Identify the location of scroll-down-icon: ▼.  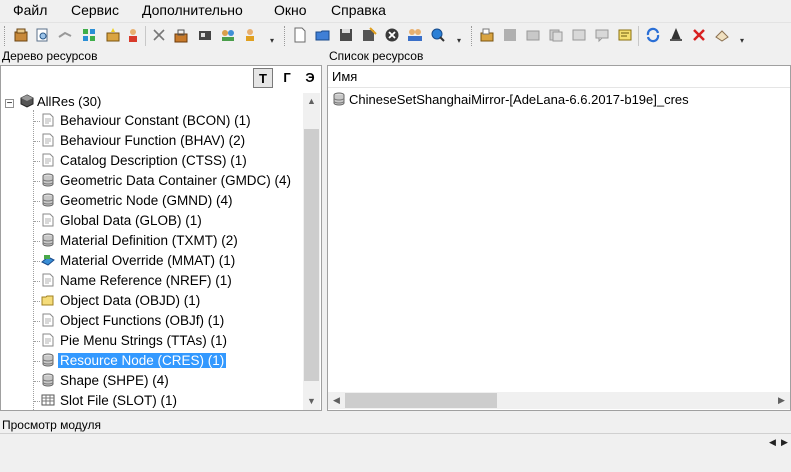
(311, 401).